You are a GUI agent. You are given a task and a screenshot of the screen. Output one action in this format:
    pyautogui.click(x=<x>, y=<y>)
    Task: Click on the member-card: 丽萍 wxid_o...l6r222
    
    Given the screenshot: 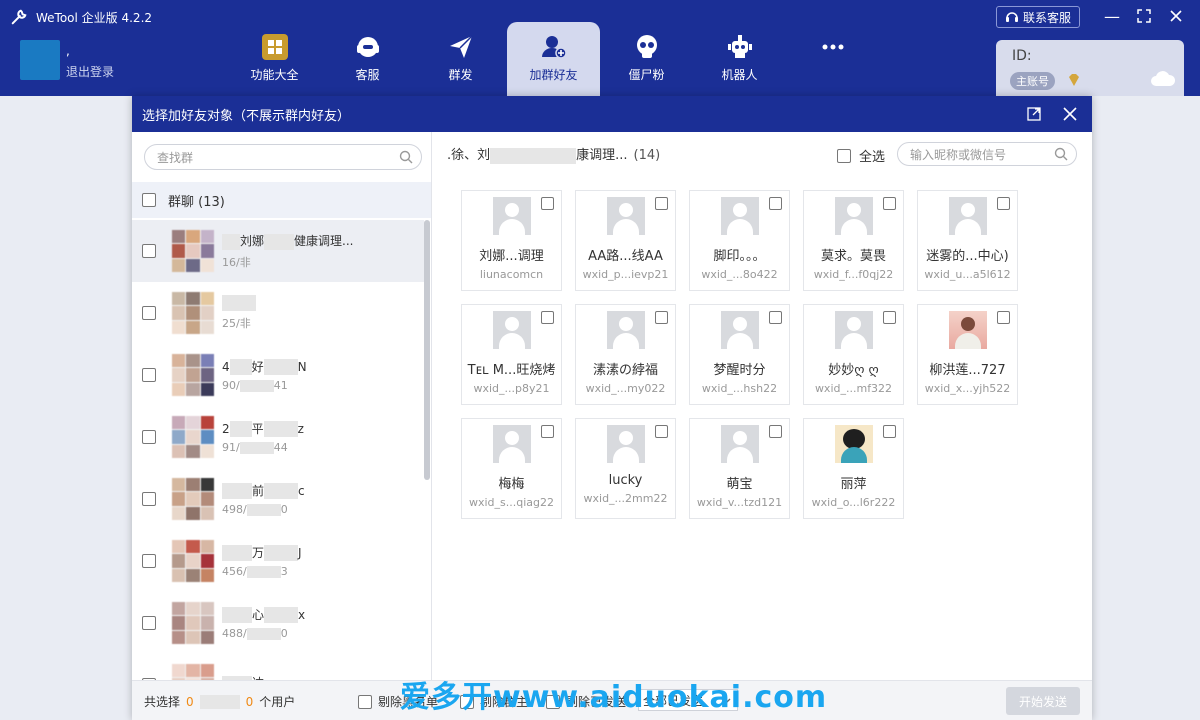 What is the action you would take?
    pyautogui.click(x=853, y=468)
    